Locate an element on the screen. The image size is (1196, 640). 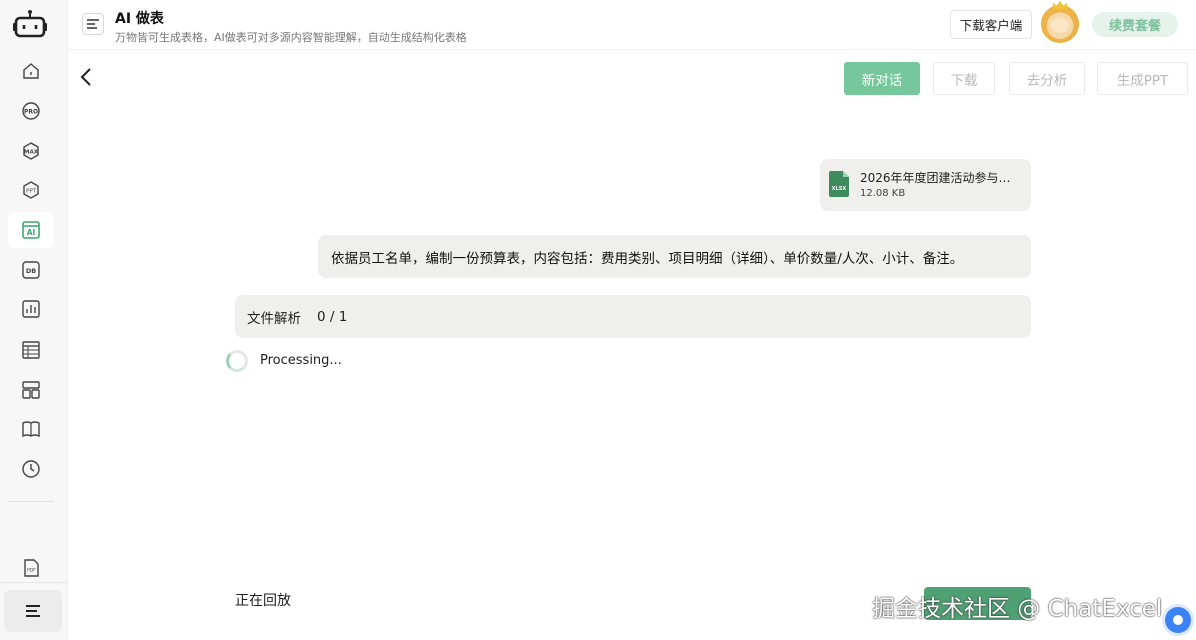
sidebar: PRO MAX PPT AI DB PDF is located at coordinates (34, 320).